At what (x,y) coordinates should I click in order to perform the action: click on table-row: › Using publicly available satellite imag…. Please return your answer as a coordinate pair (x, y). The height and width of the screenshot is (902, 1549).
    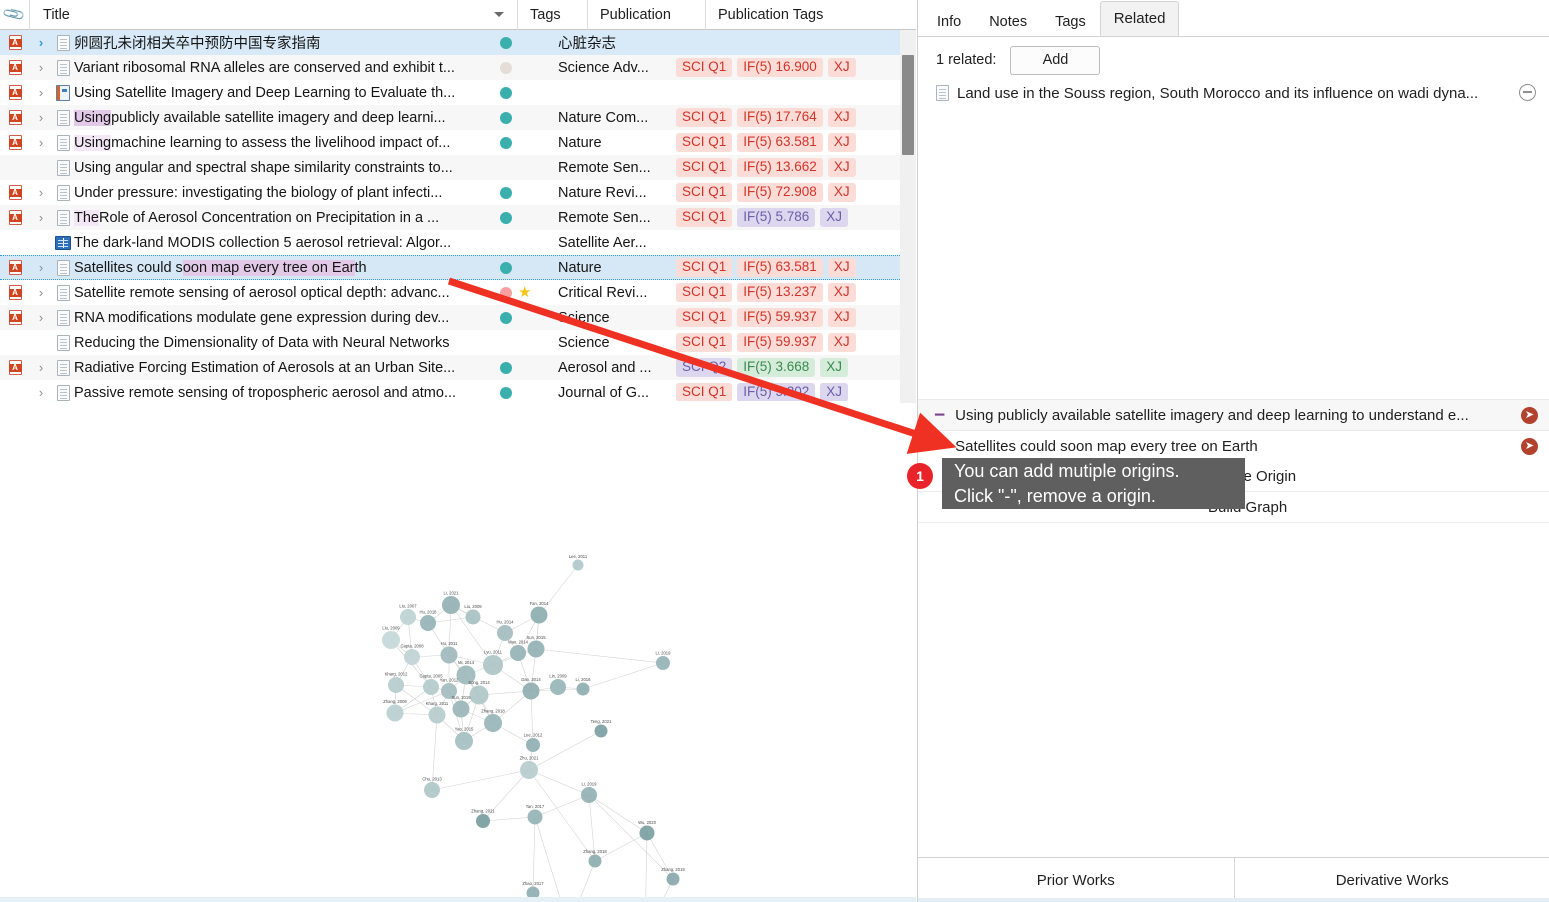
    Looking at the image, I should click on (450, 117).